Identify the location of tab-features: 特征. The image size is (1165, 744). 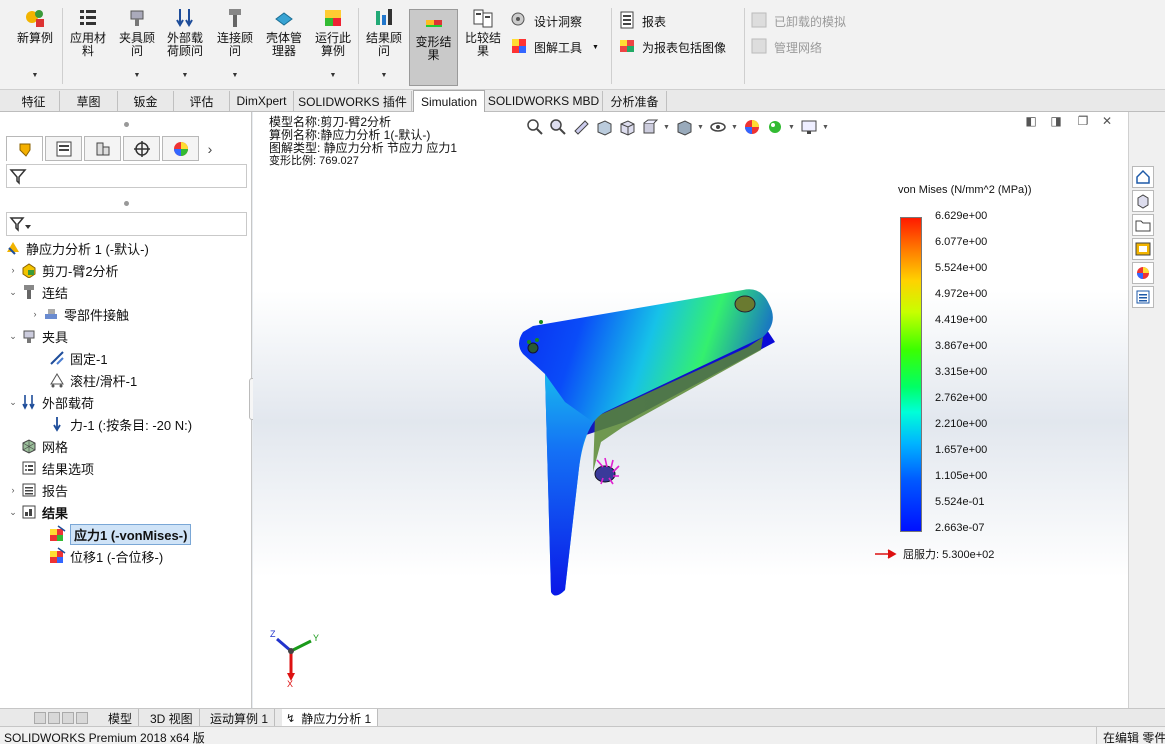
(34, 101).